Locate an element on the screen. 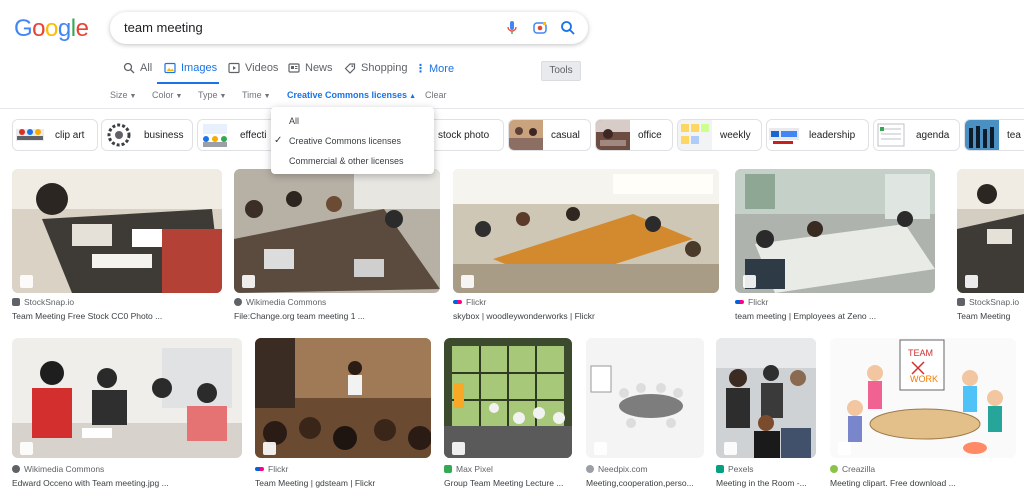  chip-weekly: weekly is located at coordinates (719, 135).